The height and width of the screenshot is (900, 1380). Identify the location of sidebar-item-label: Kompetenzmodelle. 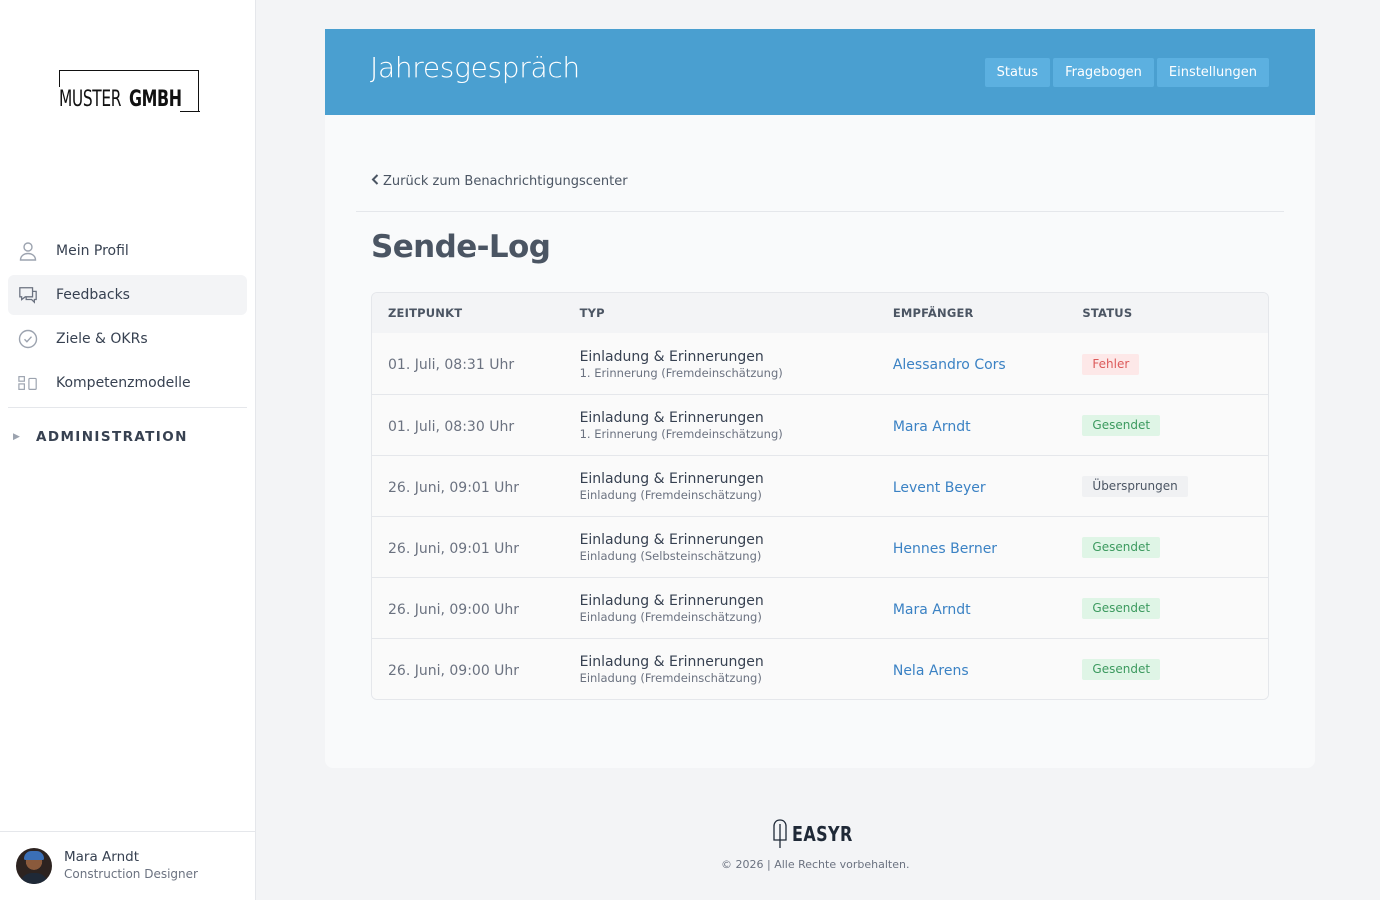
(123, 383).